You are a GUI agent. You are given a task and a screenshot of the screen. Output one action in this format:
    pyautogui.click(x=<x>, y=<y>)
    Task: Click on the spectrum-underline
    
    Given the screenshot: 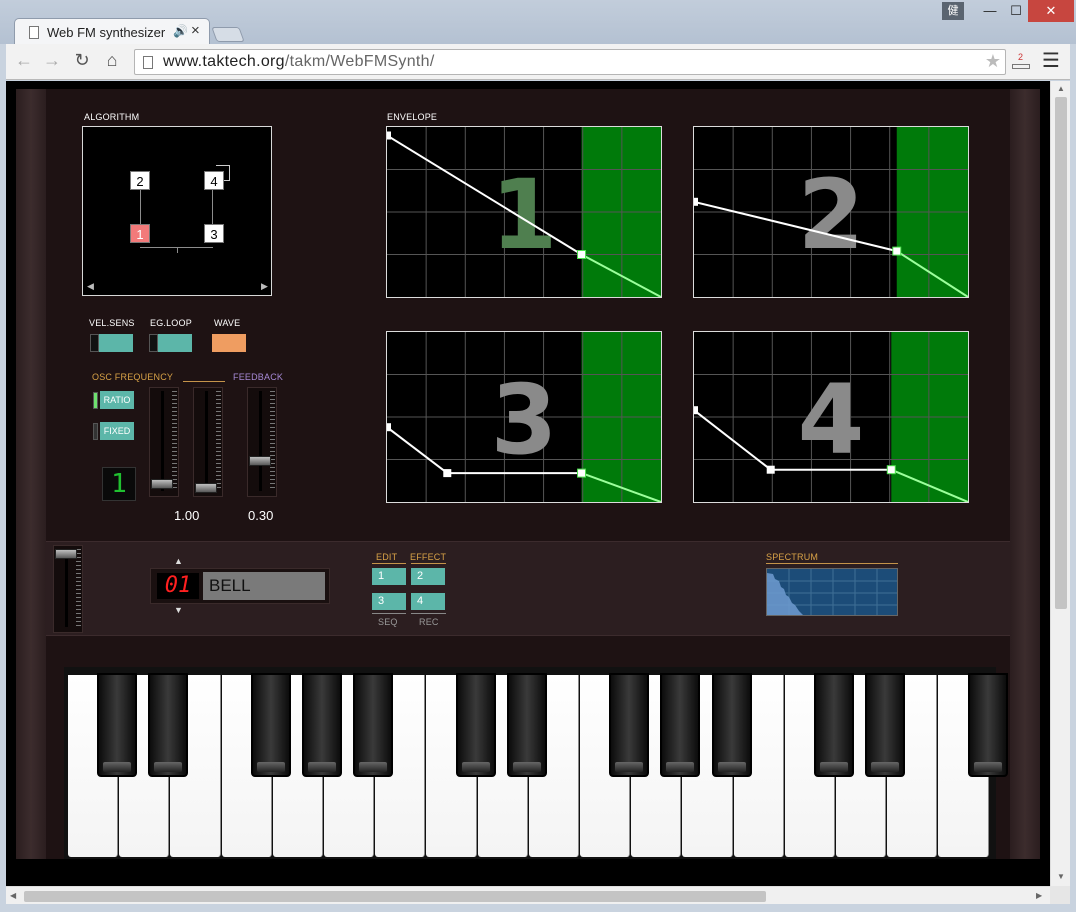 What is the action you would take?
    pyautogui.click(x=832, y=563)
    